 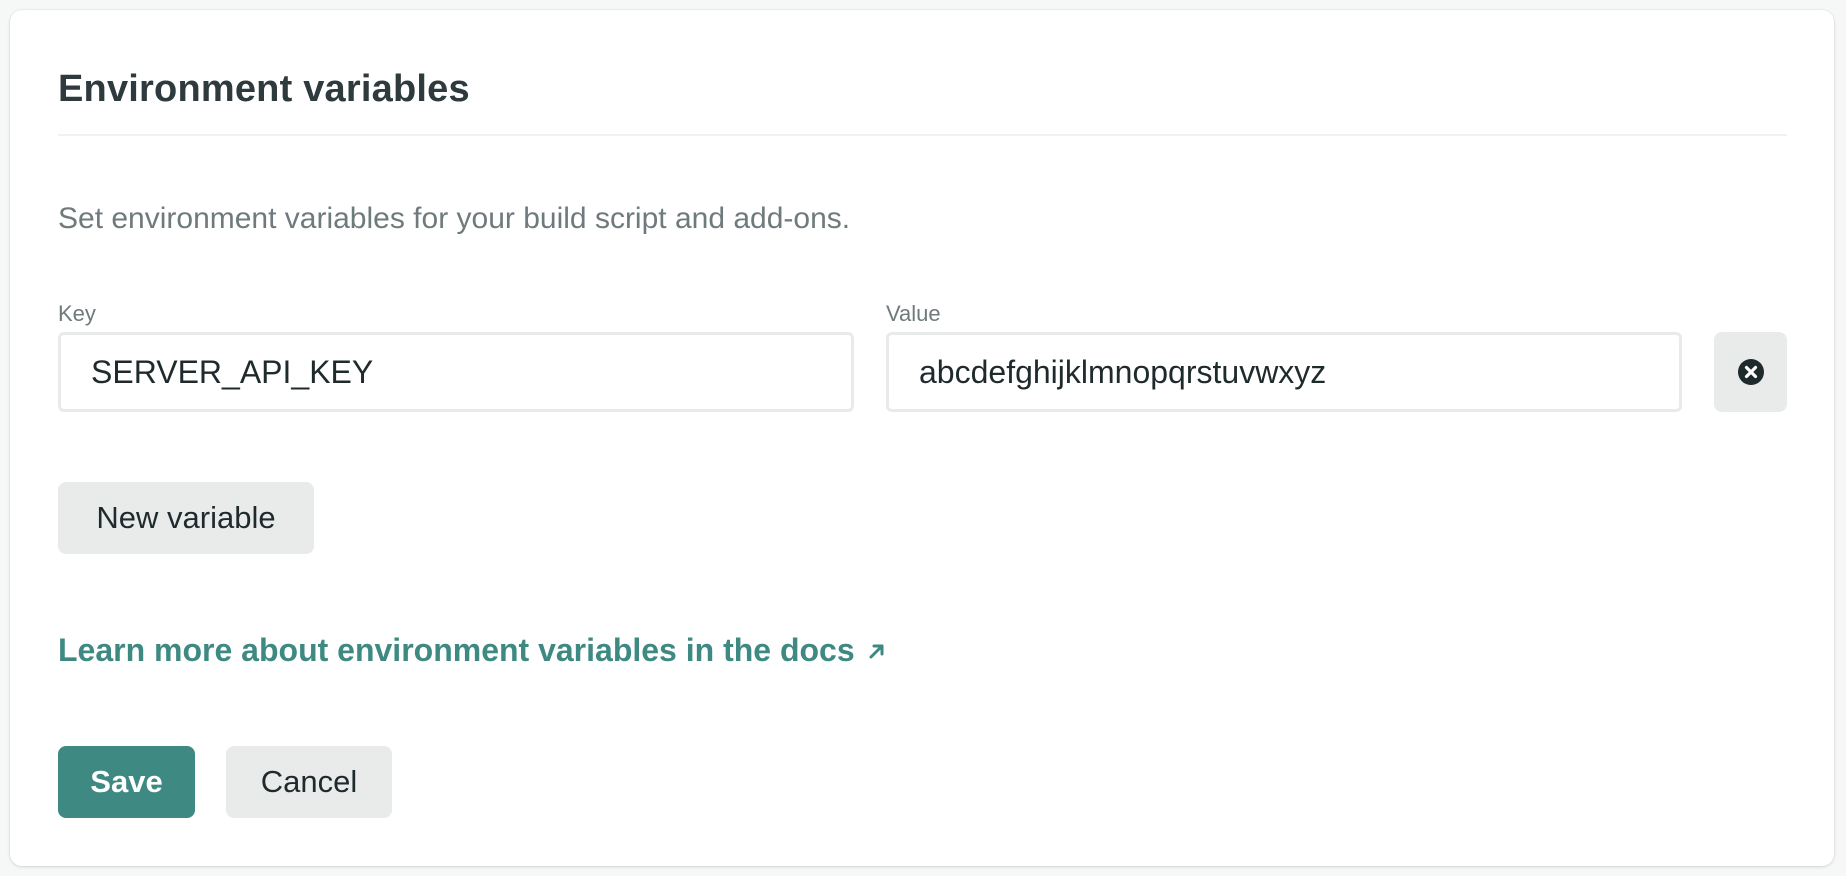 What do you see at coordinates (456, 372) in the screenshot?
I see `key-input` at bounding box center [456, 372].